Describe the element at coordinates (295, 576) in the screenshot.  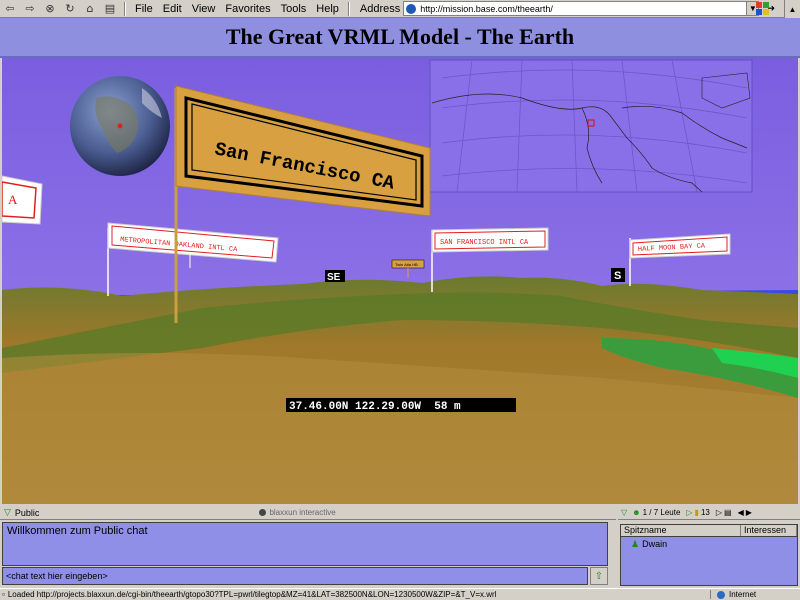
I see `chat-input: <chat text hier eingeben>` at that location.